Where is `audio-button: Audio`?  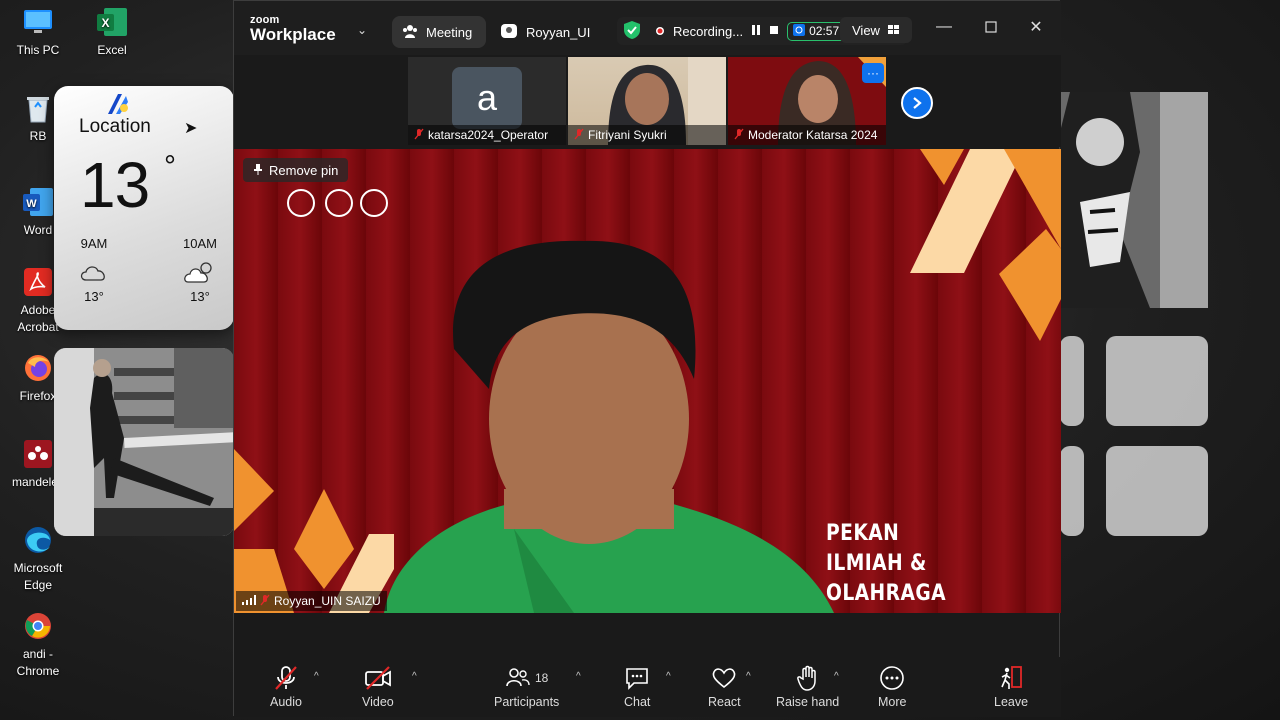
audio-button: Audio is located at coordinates (286, 687).